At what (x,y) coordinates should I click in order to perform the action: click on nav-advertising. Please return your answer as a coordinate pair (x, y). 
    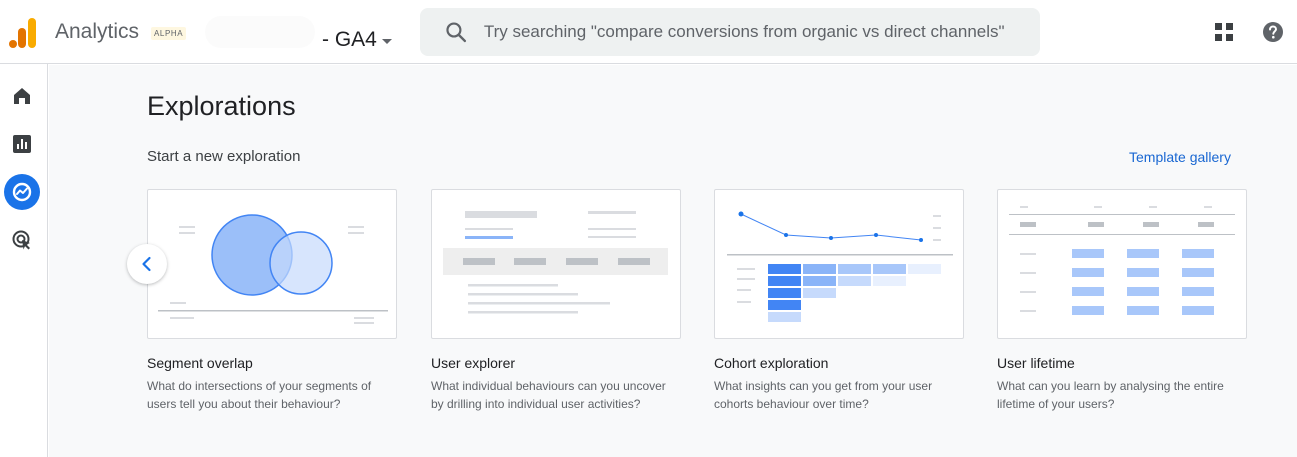
    Looking at the image, I should click on (22, 240).